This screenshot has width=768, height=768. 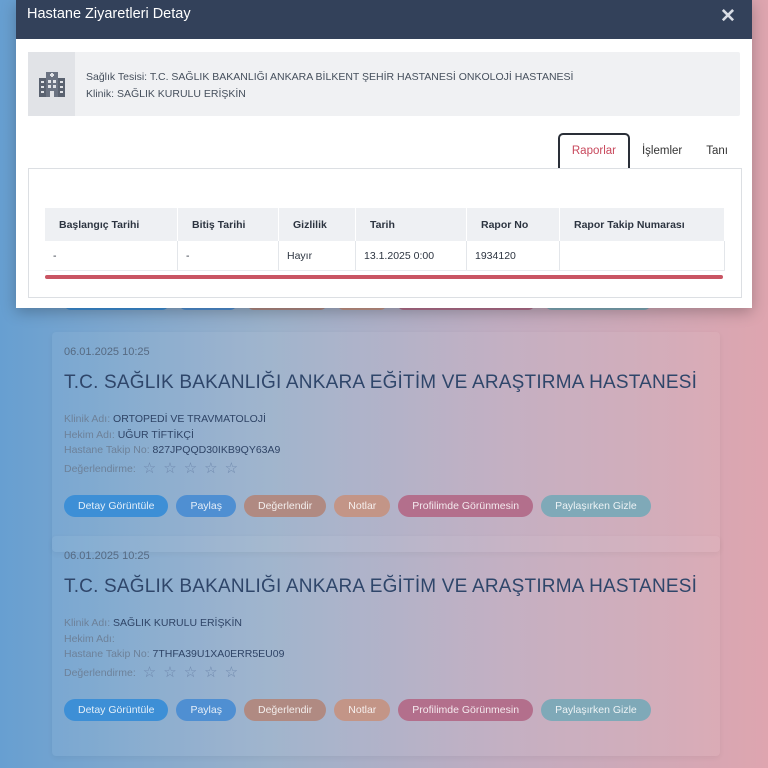 I want to click on col-end-date: Bitiş Tarihi, so click(x=228, y=224).